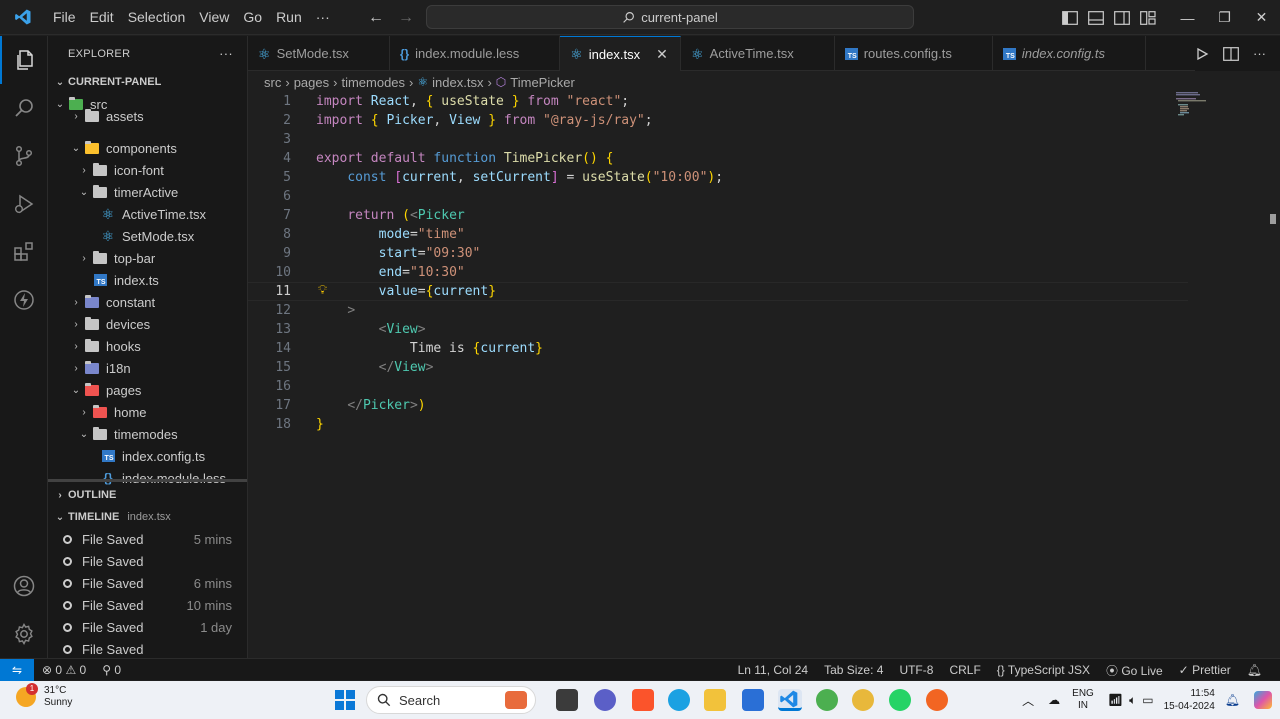  What do you see at coordinates (147, 170) in the screenshot?
I see `tree-item: › icon-font` at bounding box center [147, 170].